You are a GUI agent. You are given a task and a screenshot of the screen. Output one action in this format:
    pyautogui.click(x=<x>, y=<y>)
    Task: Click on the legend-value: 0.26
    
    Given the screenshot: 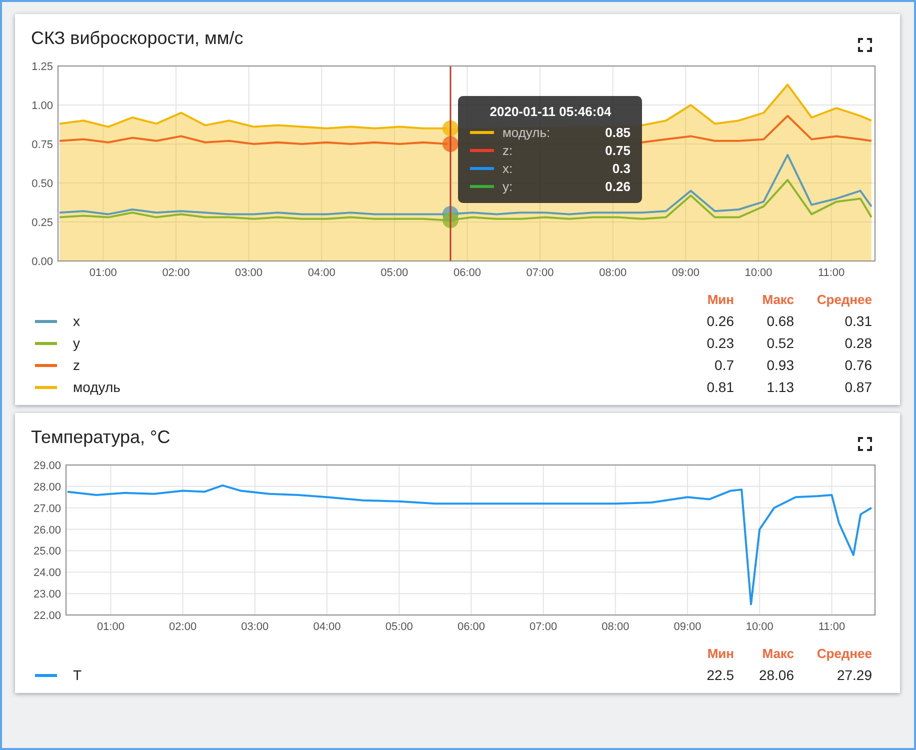 What is the action you would take?
    pyautogui.click(x=720, y=321)
    